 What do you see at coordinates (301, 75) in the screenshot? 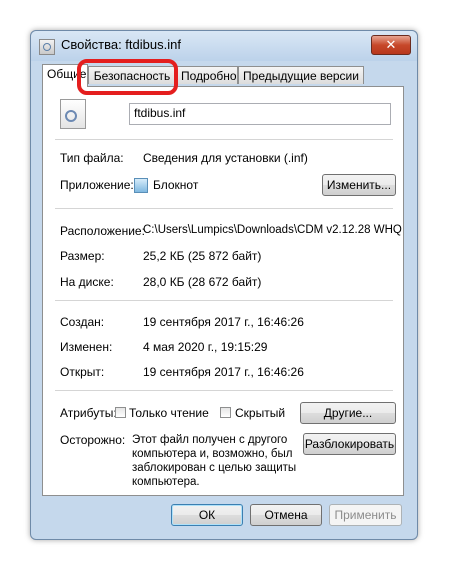
I see `tab-previous-versions: Предыдущие версии` at bounding box center [301, 75].